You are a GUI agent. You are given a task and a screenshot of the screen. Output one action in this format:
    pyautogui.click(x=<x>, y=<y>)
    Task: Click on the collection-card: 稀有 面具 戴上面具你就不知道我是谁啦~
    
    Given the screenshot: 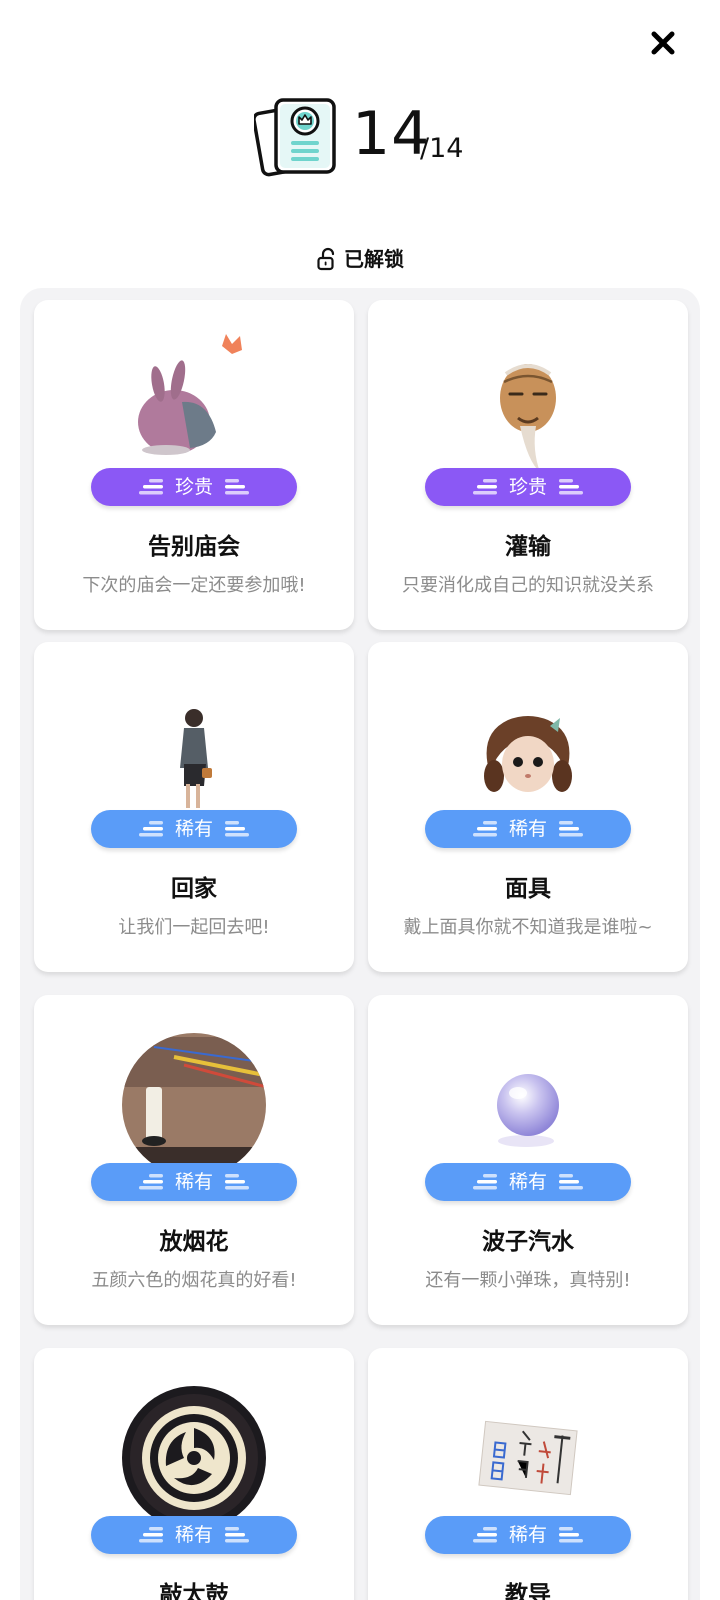 What is the action you would take?
    pyautogui.click(x=528, y=807)
    